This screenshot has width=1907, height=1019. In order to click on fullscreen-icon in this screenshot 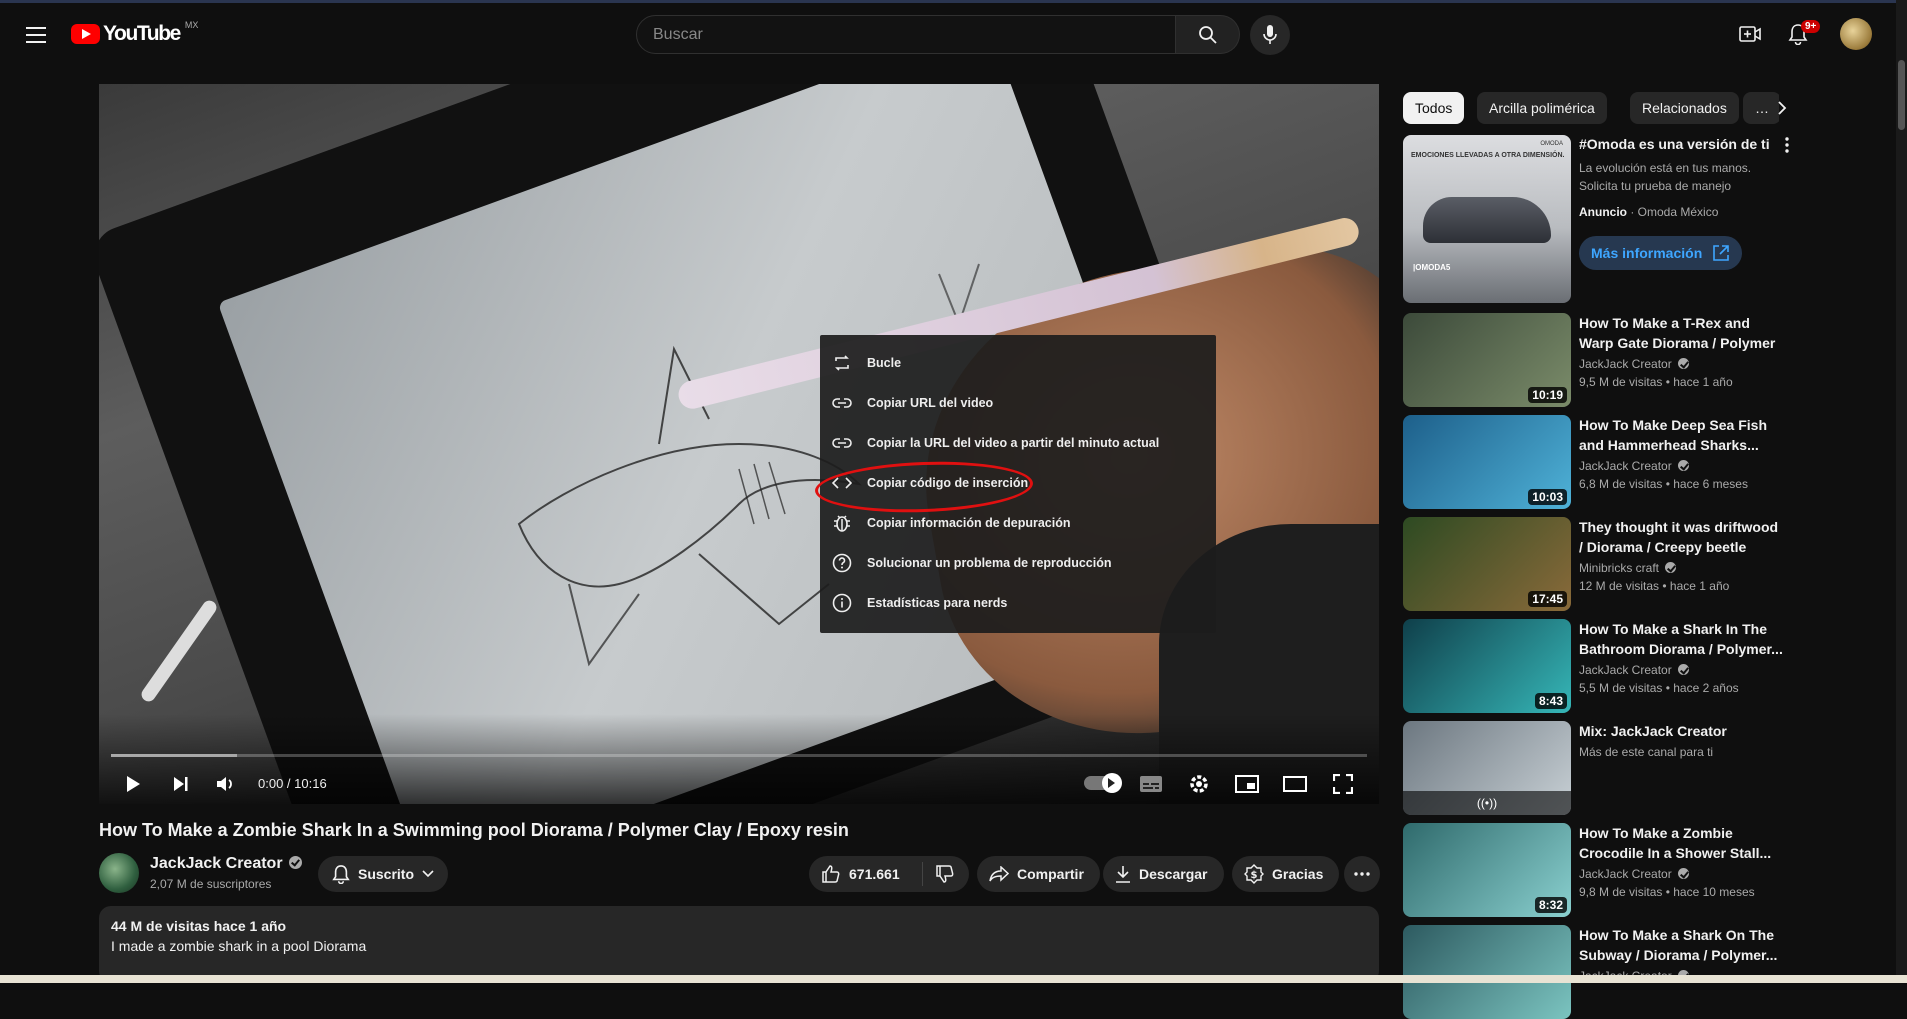, I will do `click(1343, 784)`.